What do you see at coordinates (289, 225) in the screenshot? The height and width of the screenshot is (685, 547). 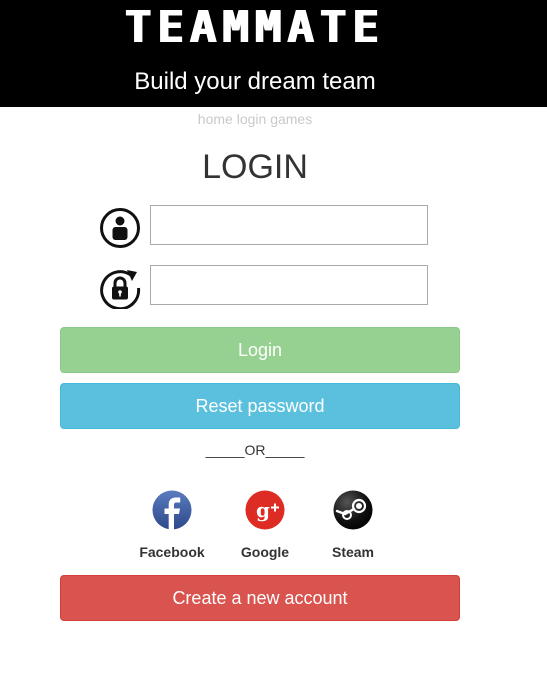 I see `username-input` at bounding box center [289, 225].